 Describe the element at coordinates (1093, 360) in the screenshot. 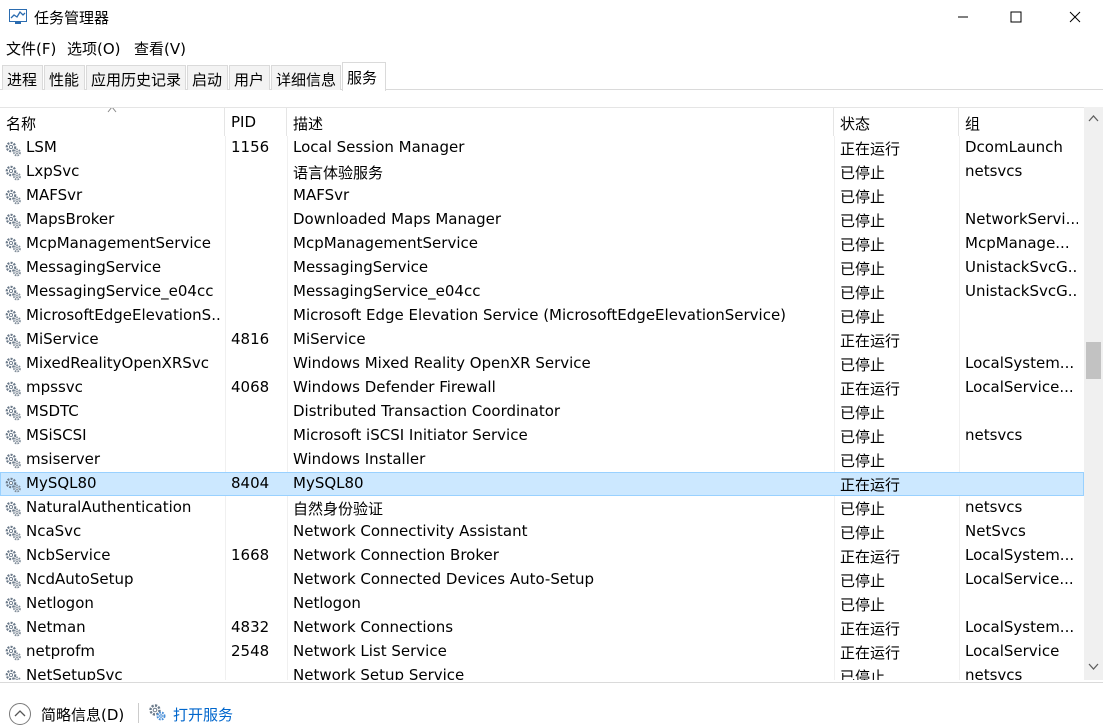

I see `scrollbar-thumb` at that location.